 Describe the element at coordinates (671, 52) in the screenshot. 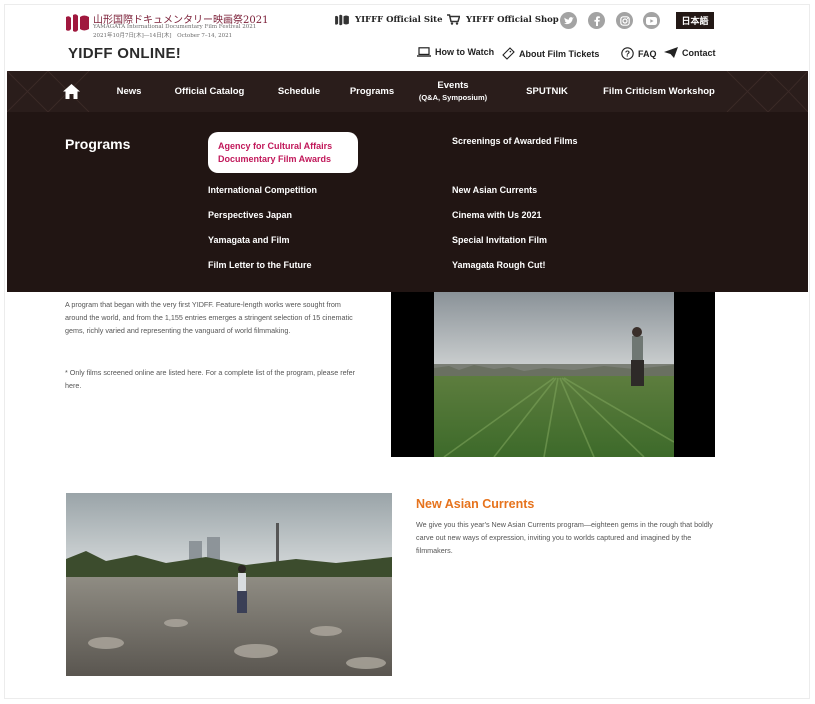

I see `paper-plane-icon` at that location.